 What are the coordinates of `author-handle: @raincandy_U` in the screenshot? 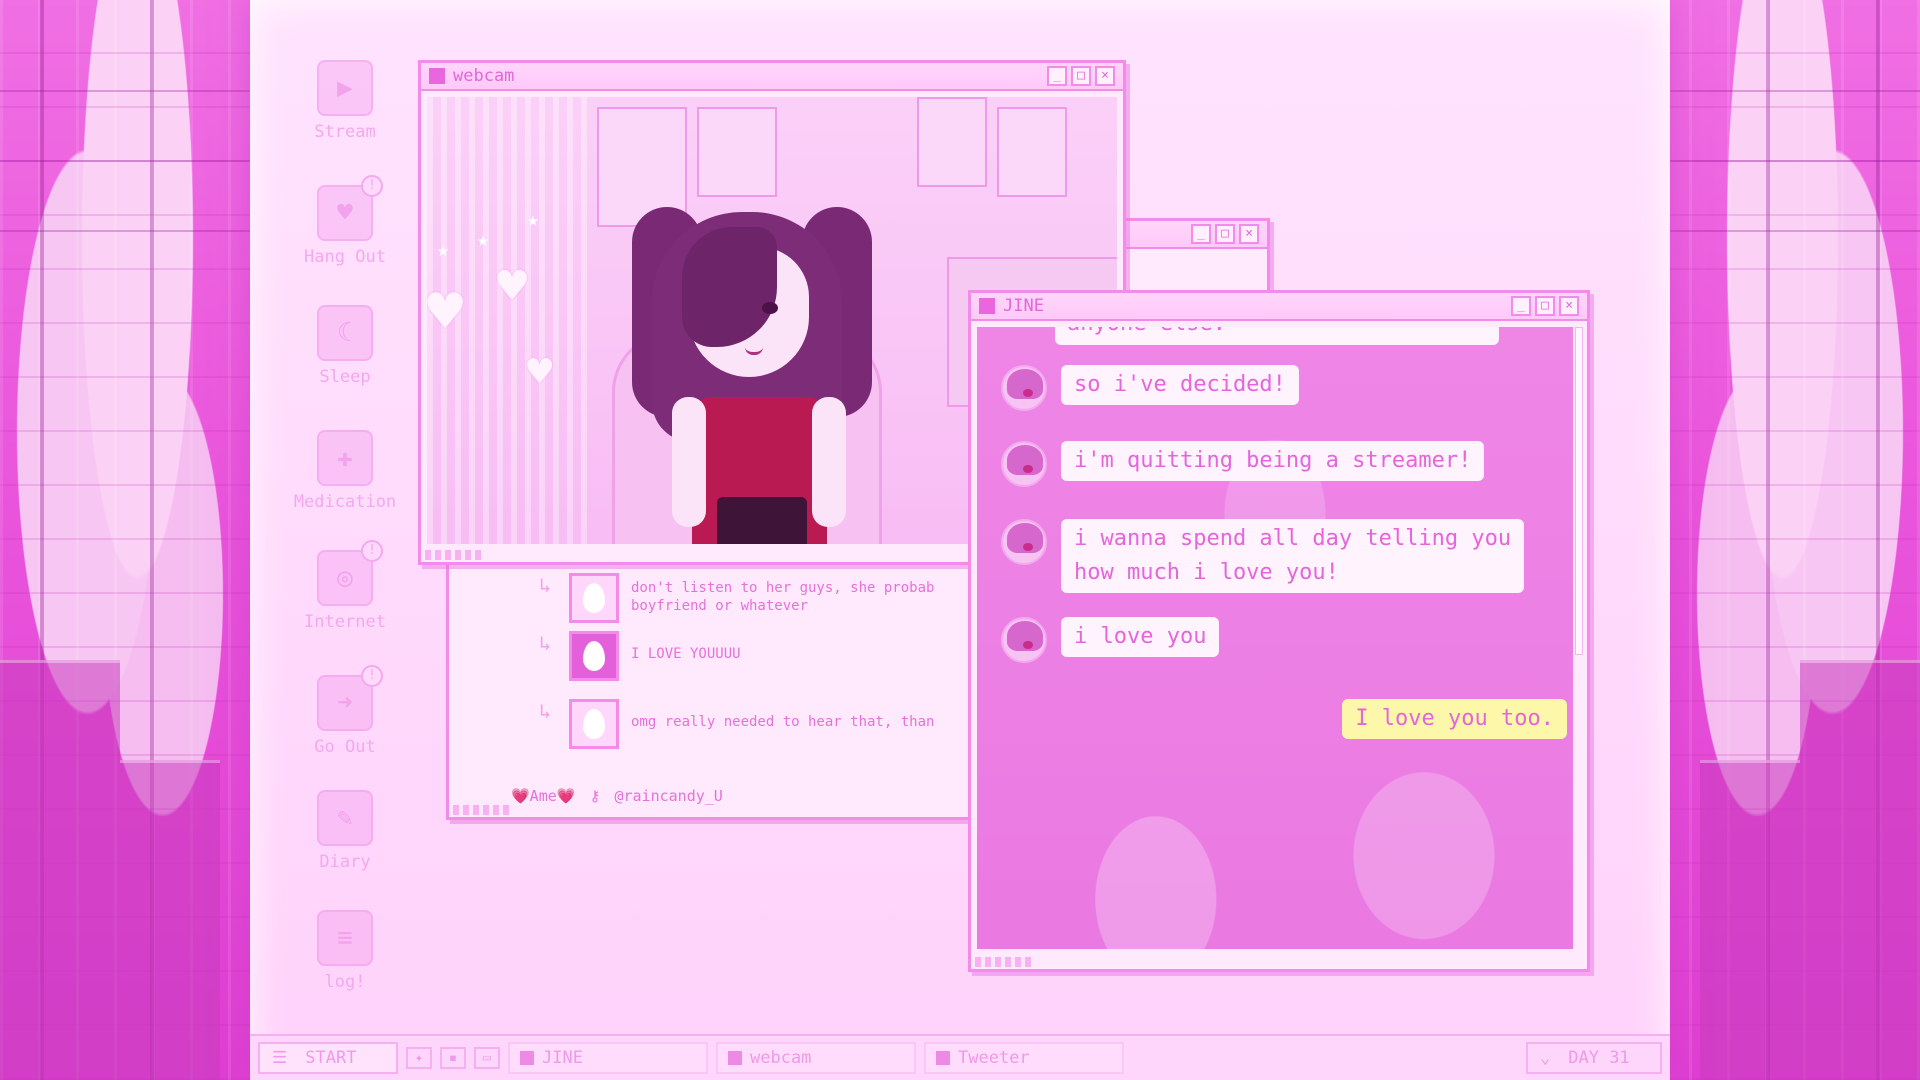 It's located at (668, 796).